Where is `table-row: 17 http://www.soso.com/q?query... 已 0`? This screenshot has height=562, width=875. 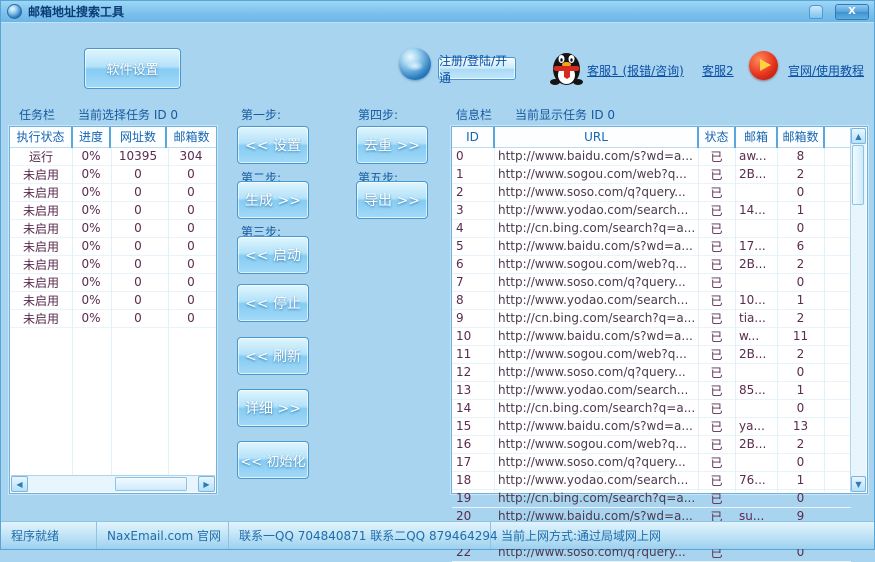 table-row: 17 http://www.soso.com/q?query... 已 0 is located at coordinates (651, 462).